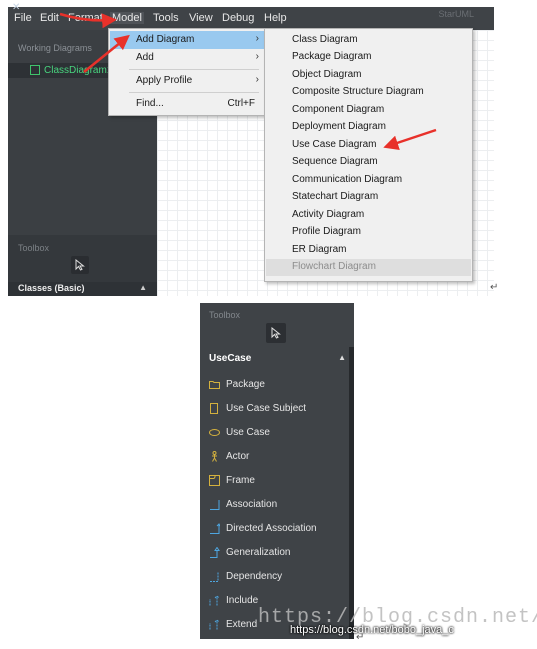 This screenshot has width=537, height=649. Describe the element at coordinates (276, 457) in the screenshot. I see `tool-actor: Actor` at that location.